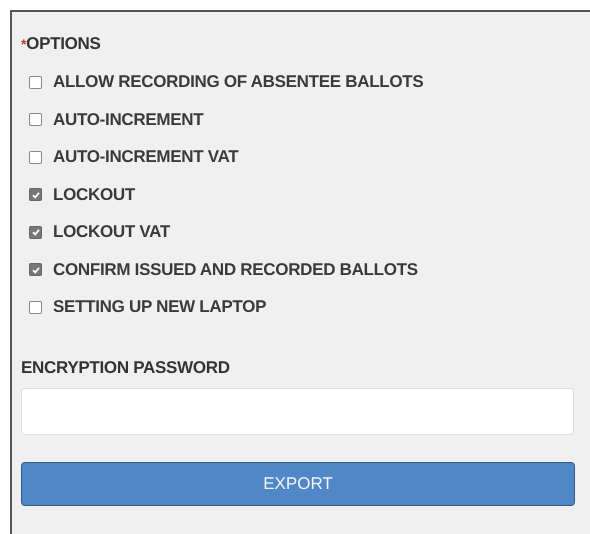 Image resolution: width=590 pixels, height=534 pixels. I want to click on checkbox-label: AUTO-INCREMENT VAT, so click(145, 157).